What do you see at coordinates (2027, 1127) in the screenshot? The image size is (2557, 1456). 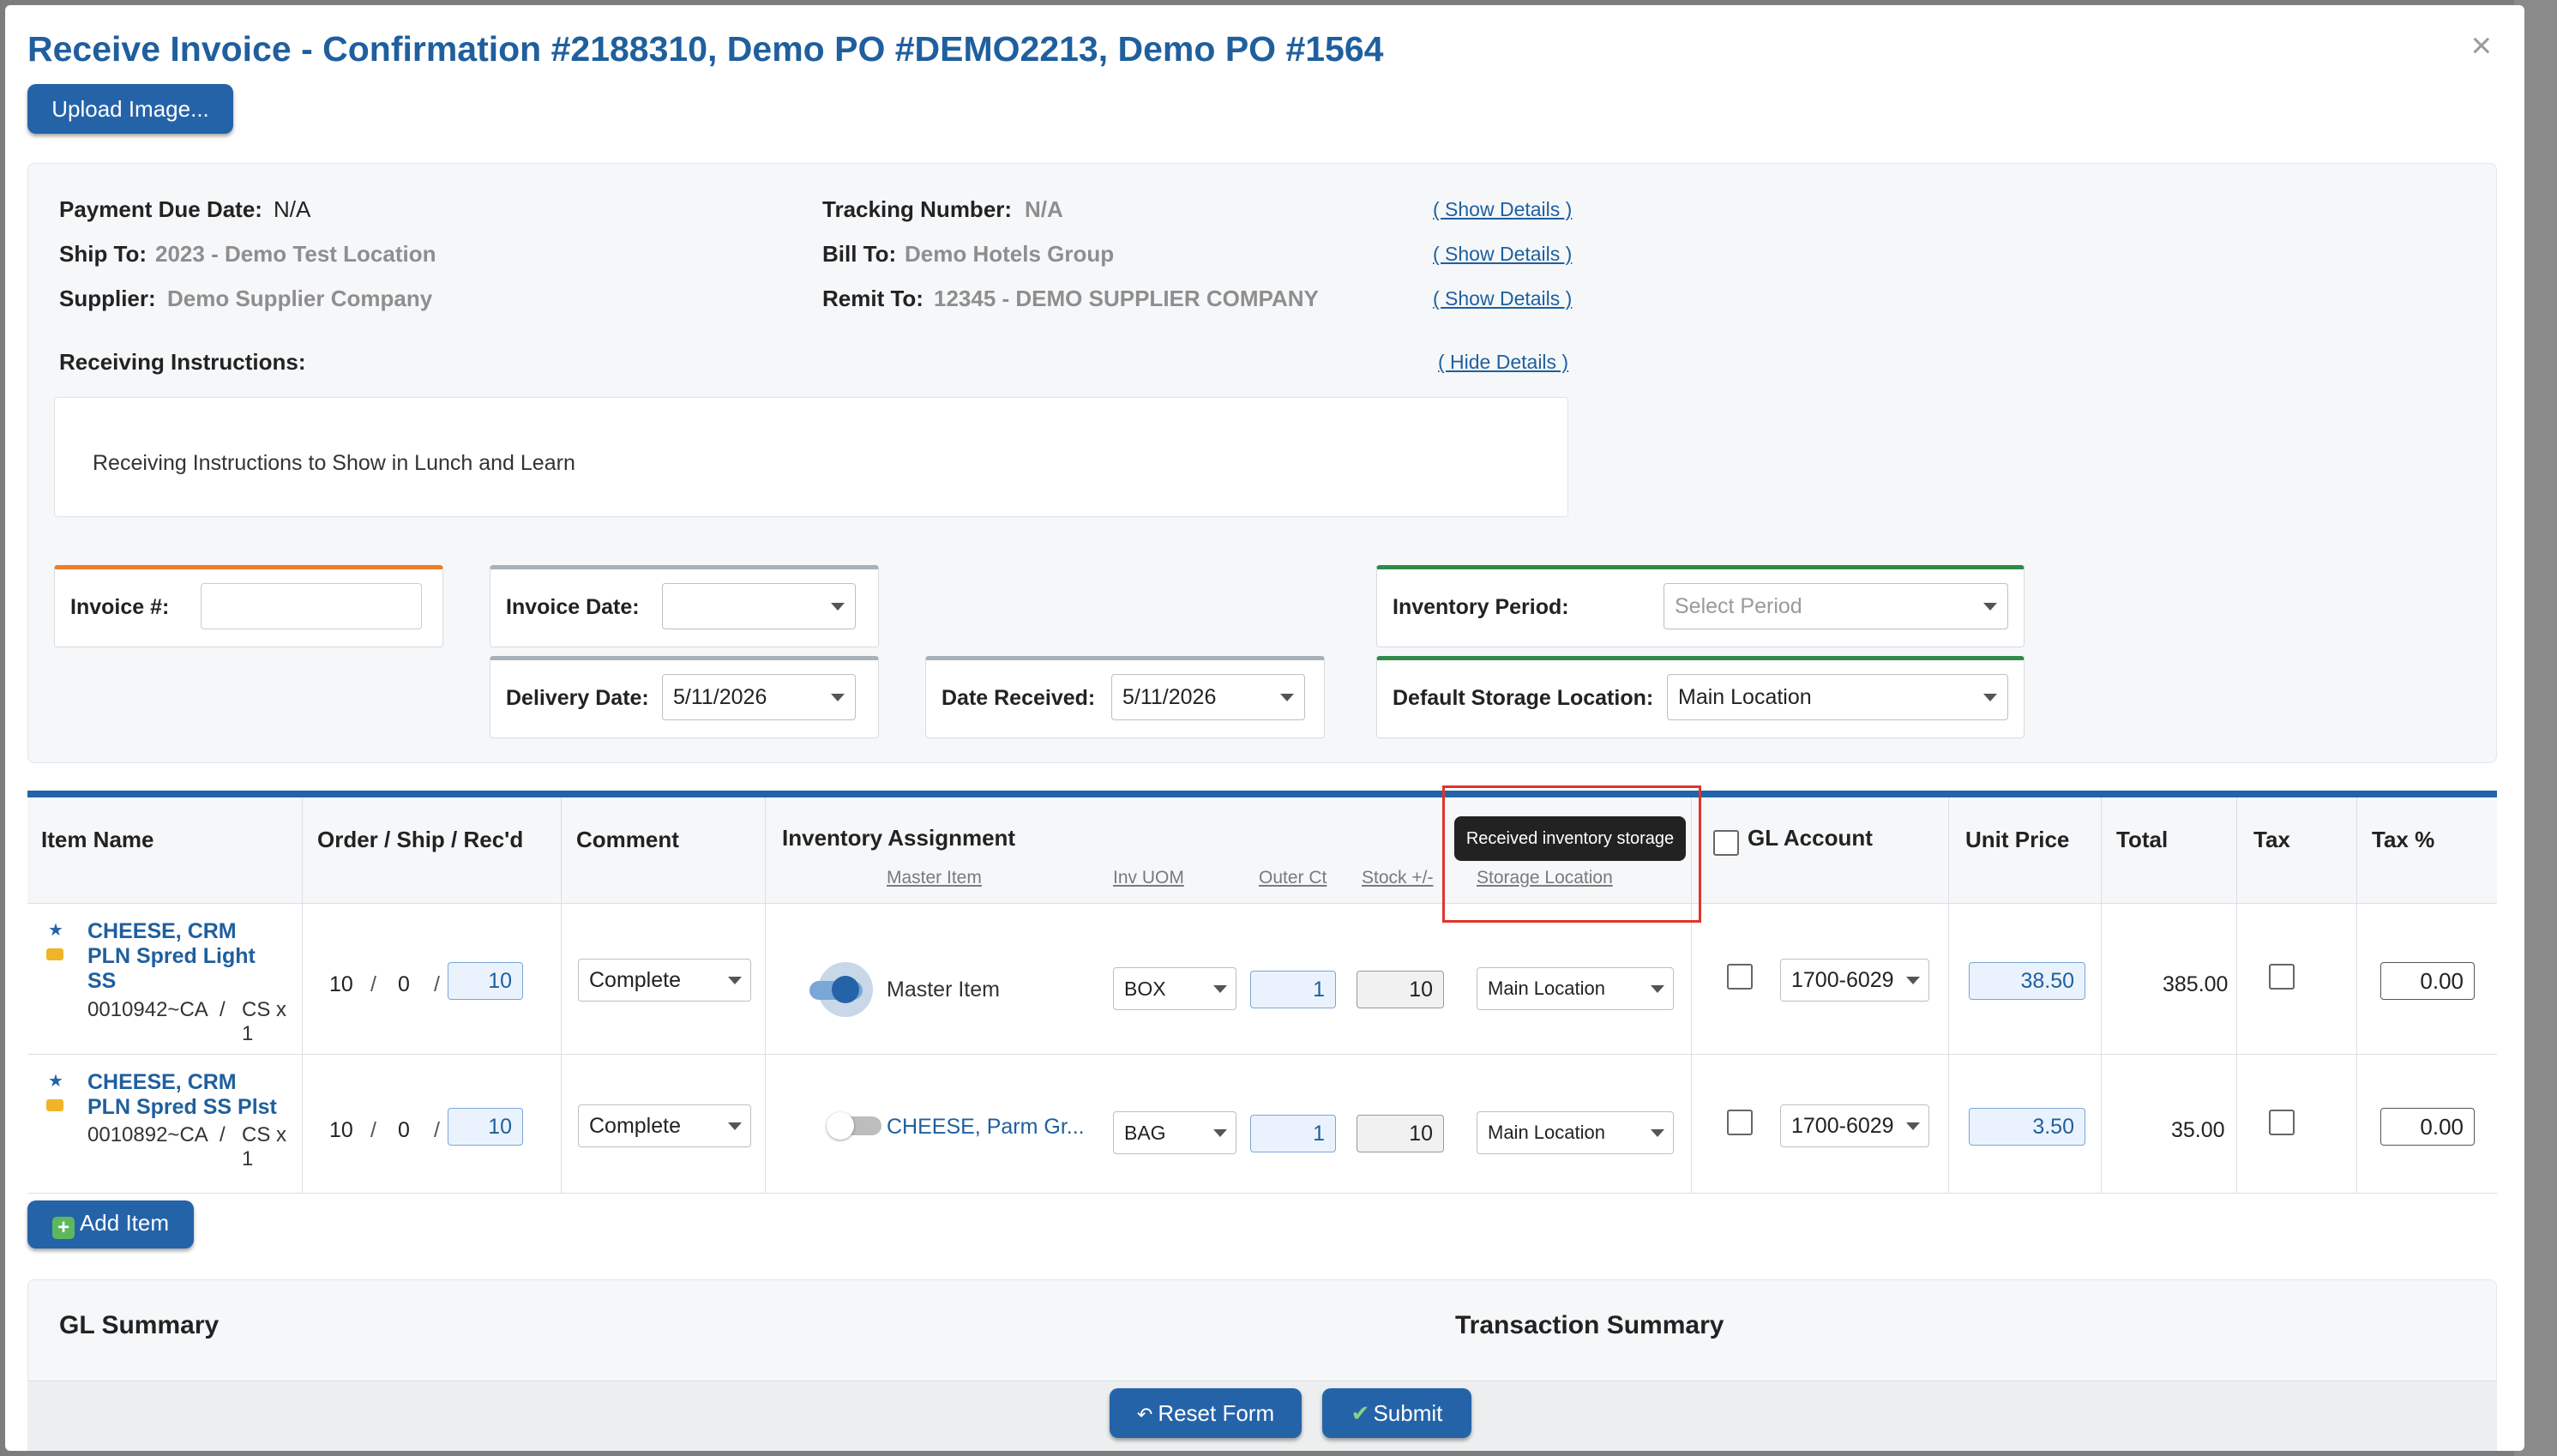 I see `unit-price-input: 3.50` at bounding box center [2027, 1127].